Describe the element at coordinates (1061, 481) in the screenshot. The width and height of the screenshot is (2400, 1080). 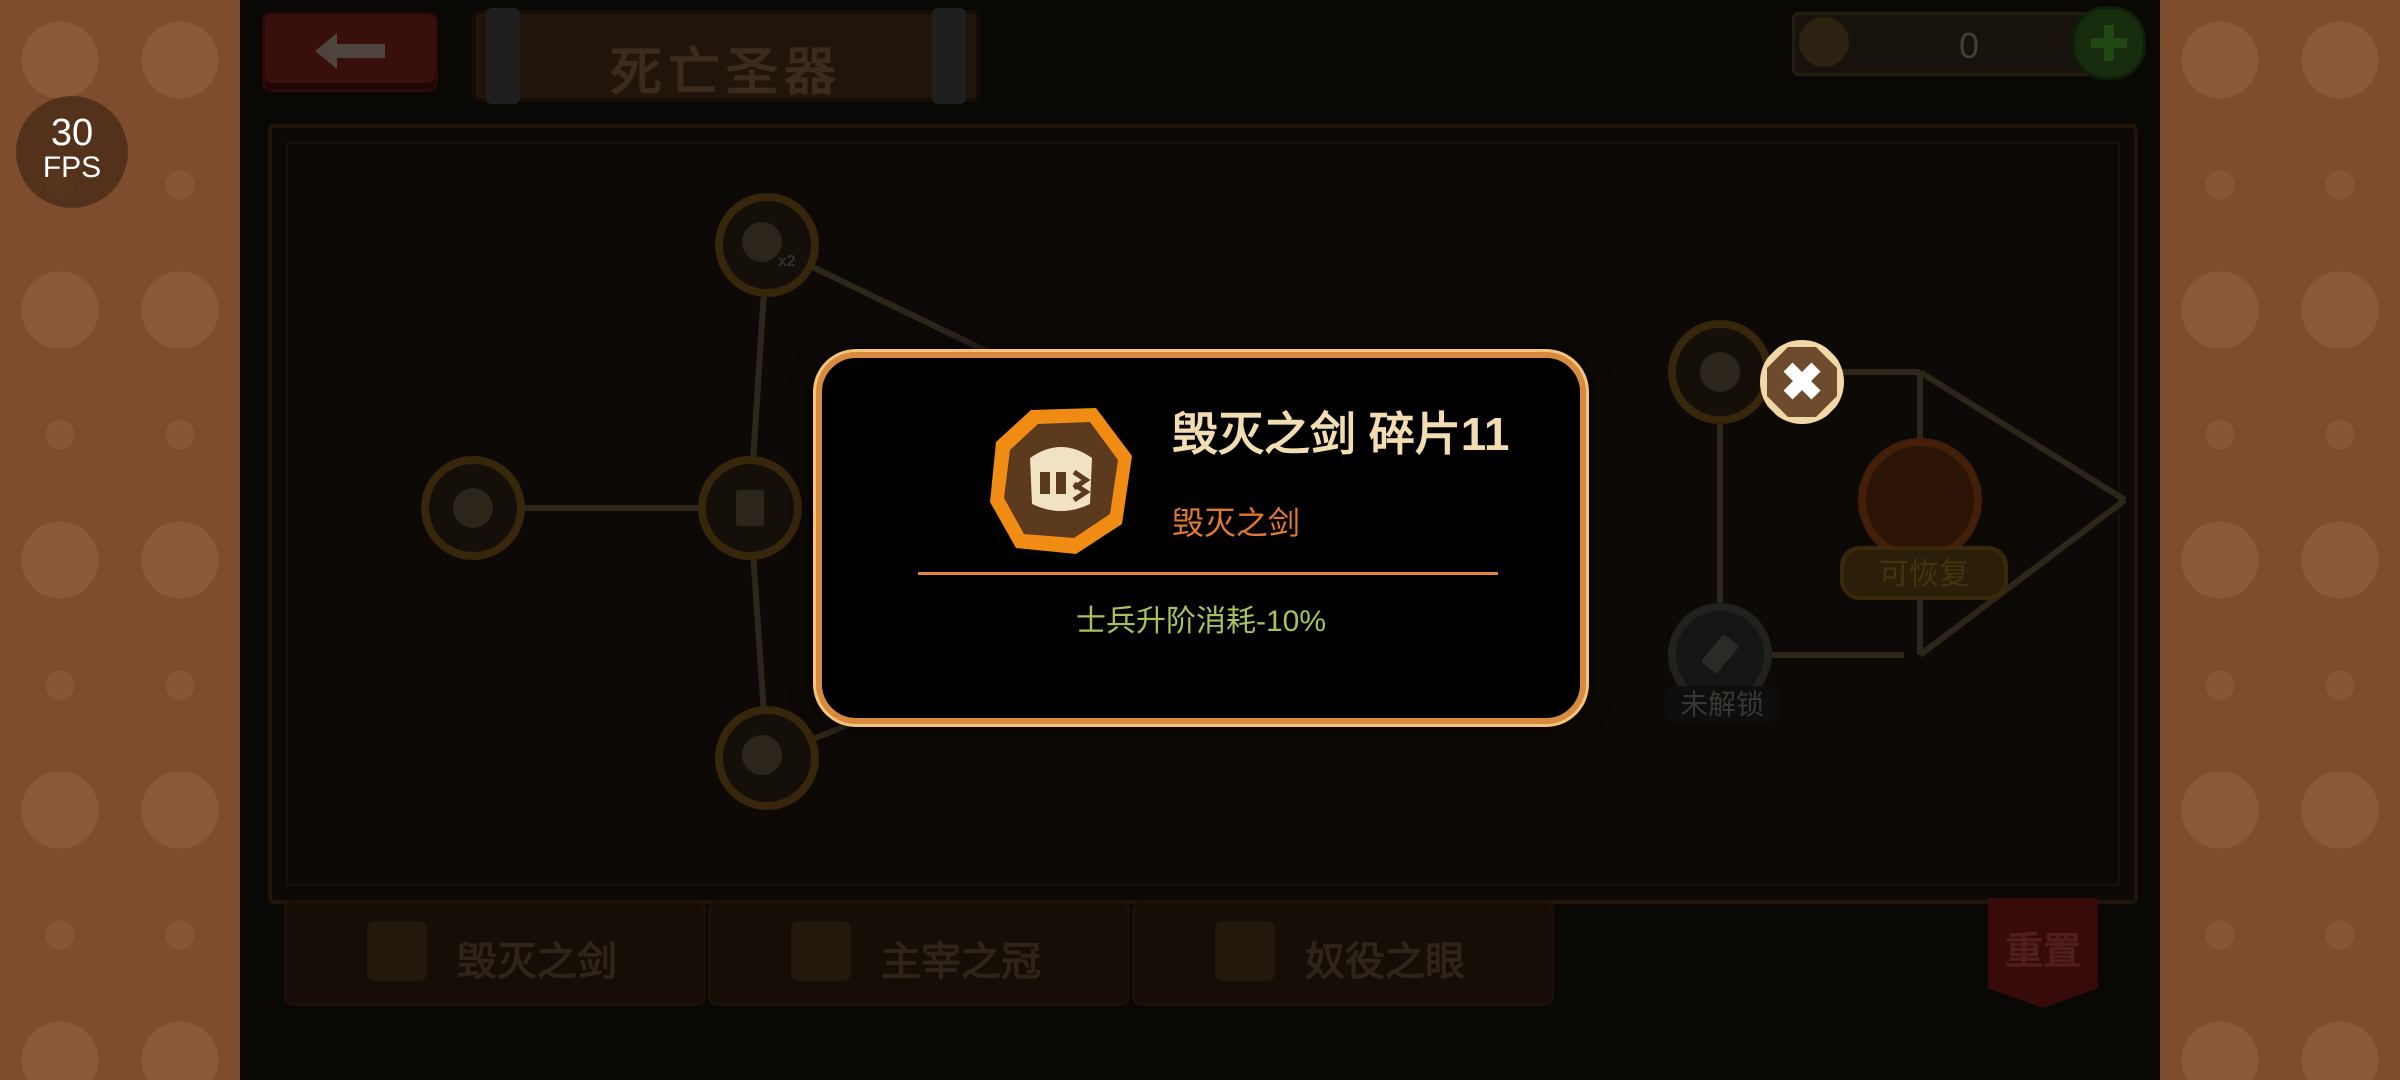
I see `helmet-icon` at that location.